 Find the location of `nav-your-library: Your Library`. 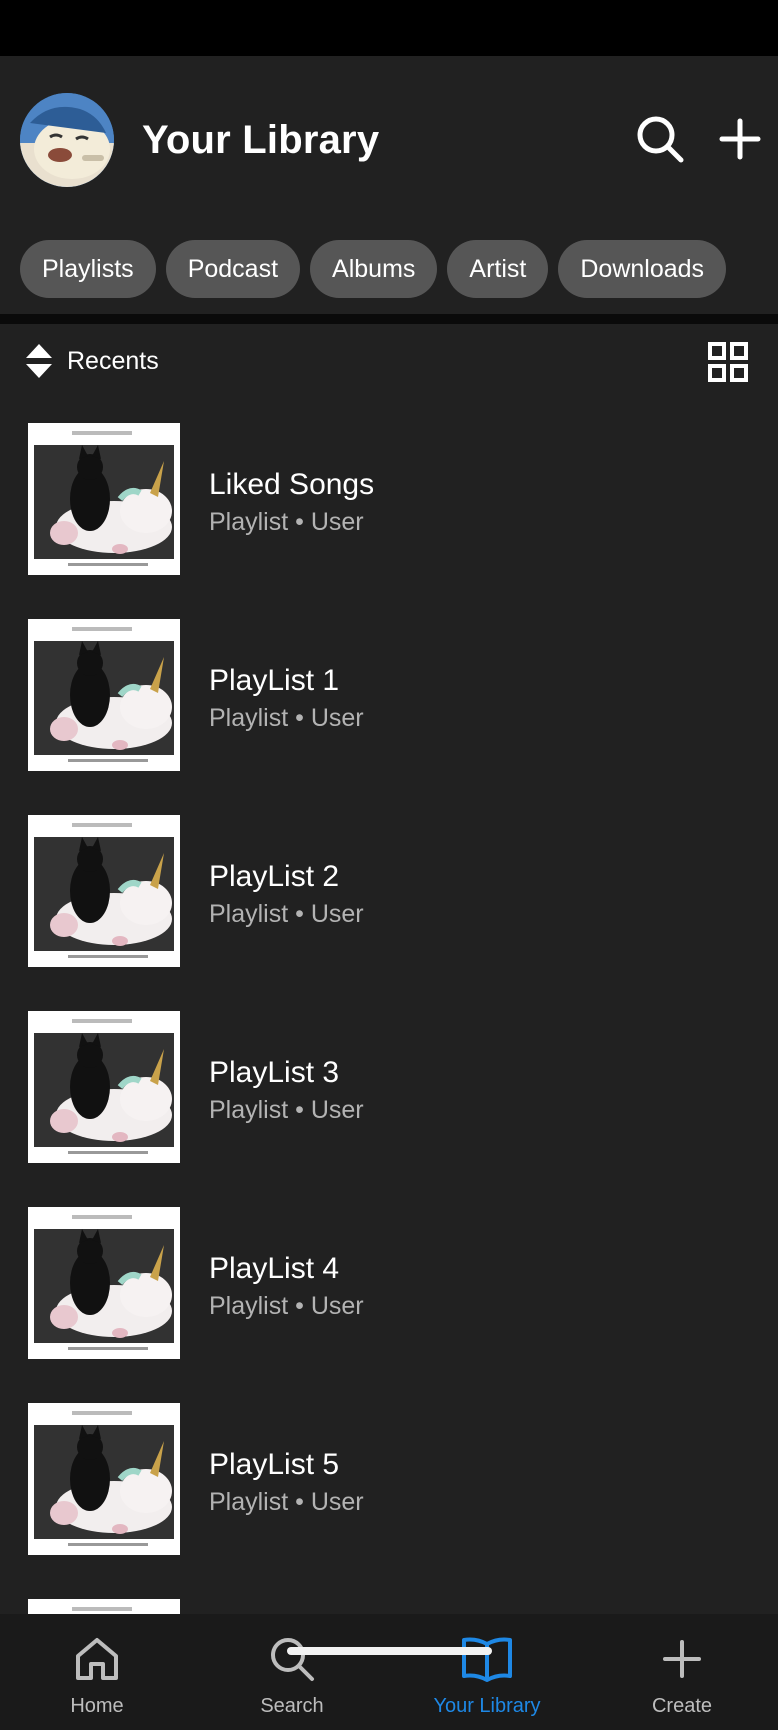

nav-your-library: Your Library is located at coordinates (487, 1672).